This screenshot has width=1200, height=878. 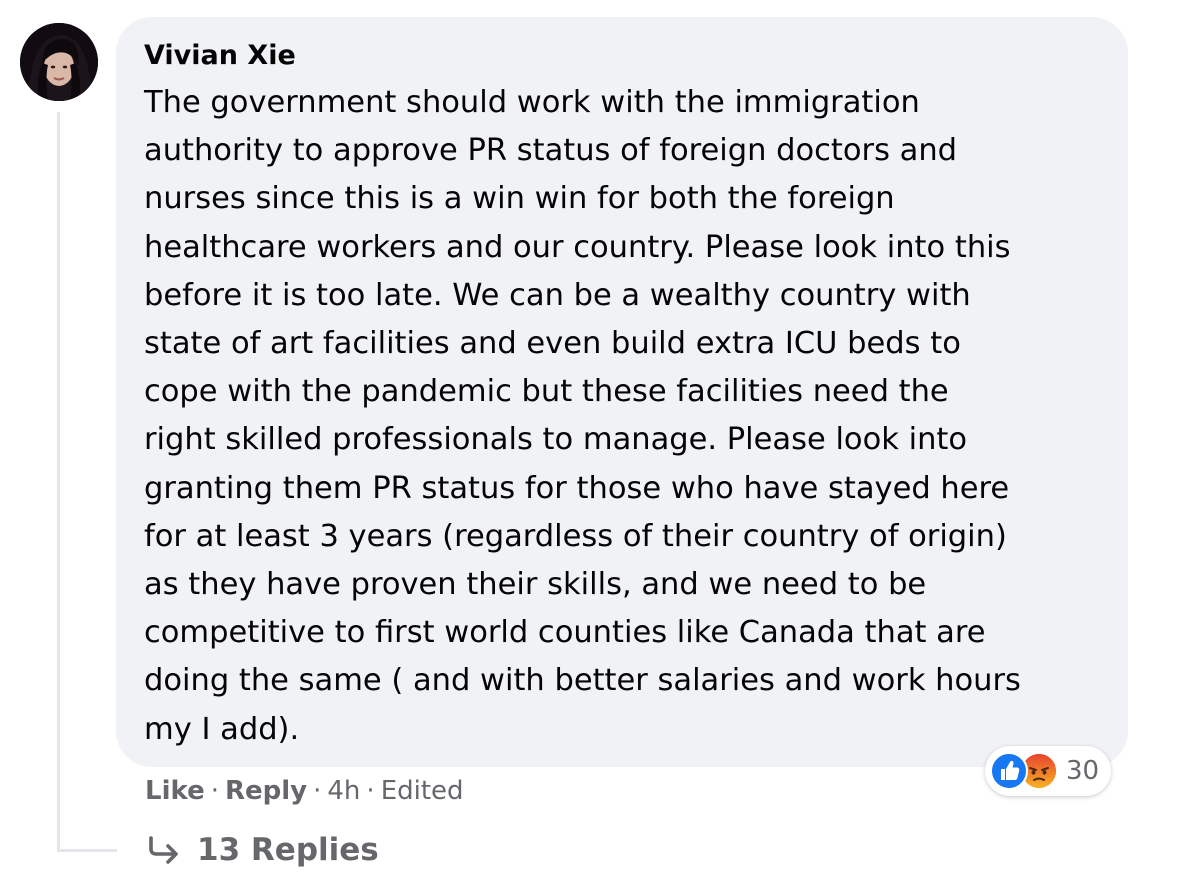 I want to click on avatar-image, so click(x=59, y=62).